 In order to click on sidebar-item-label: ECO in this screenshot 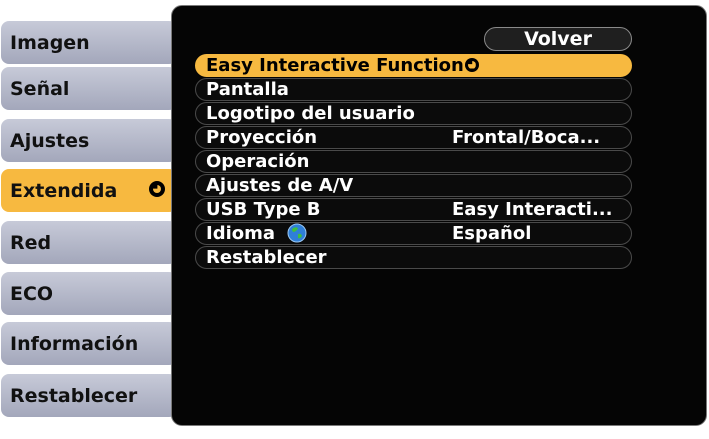, I will do `click(32, 293)`.